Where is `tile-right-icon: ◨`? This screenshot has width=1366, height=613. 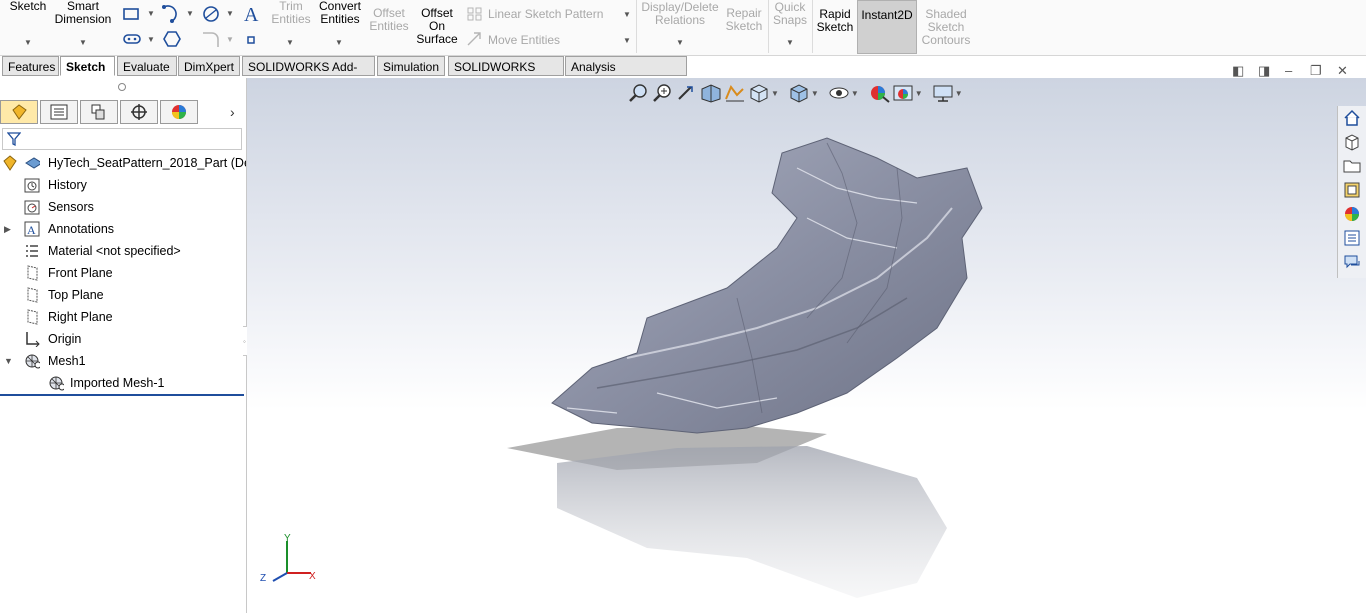 tile-right-icon: ◨ is located at coordinates (1264, 71).